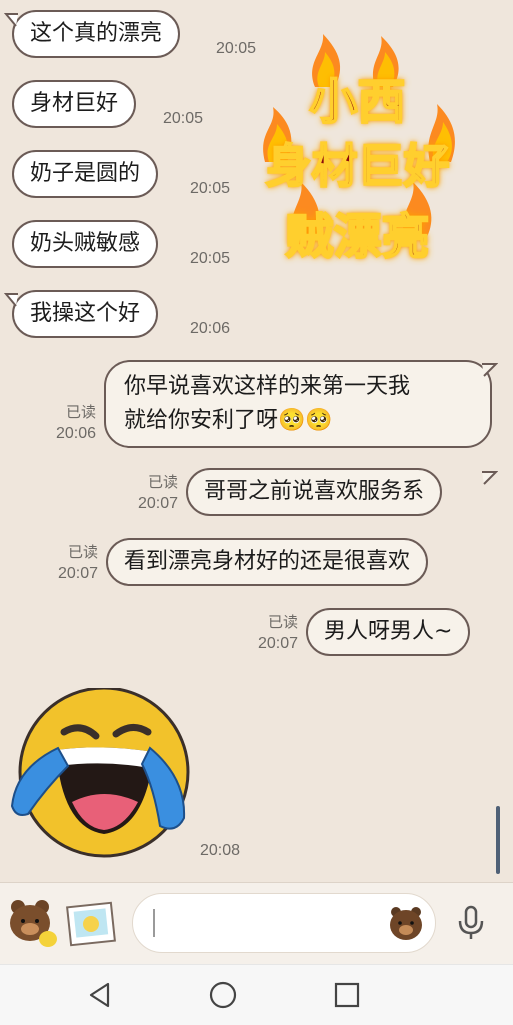 The image size is (513, 1025). I want to click on input-bar, so click(256, 923).